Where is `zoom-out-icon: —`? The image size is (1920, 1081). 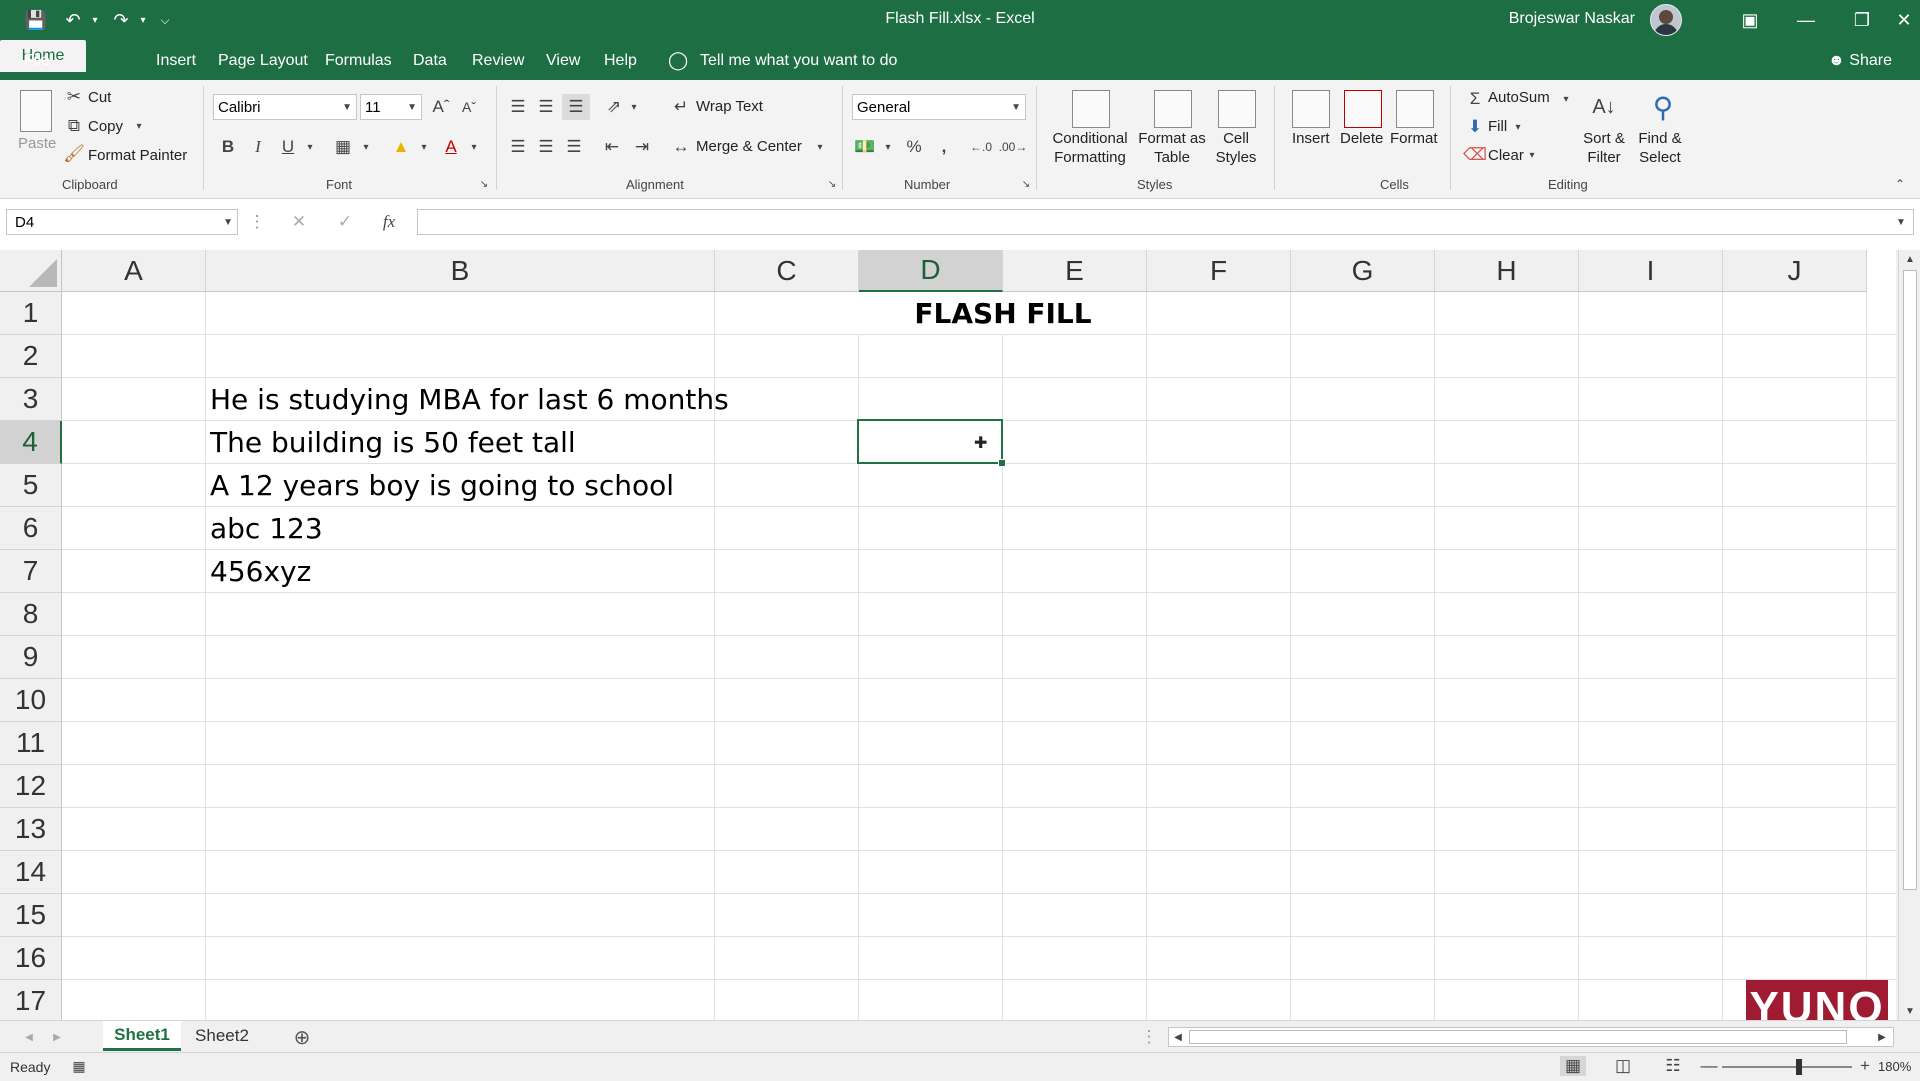 zoom-out-icon: — is located at coordinates (1709, 1066).